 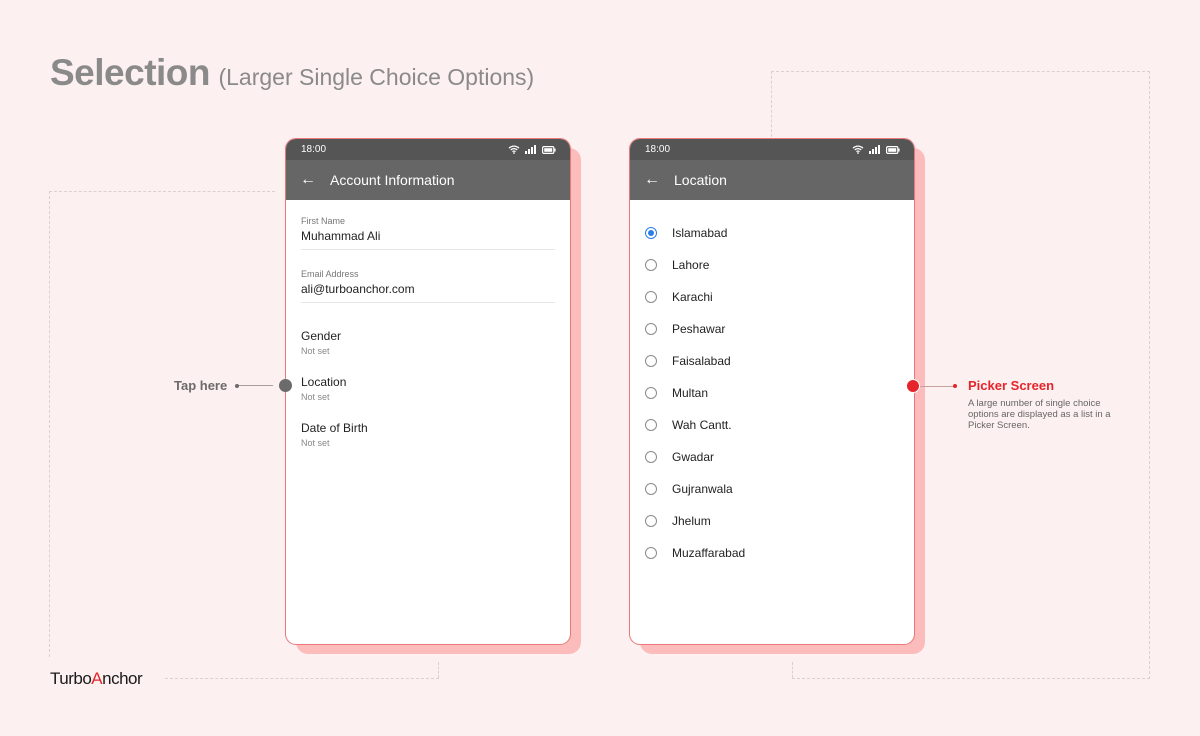 I want to click on field-label: Email Address, so click(x=330, y=274).